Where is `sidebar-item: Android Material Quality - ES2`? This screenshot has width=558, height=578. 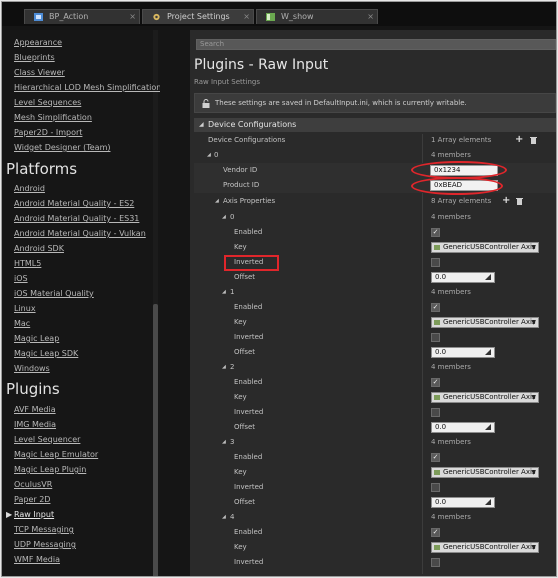 sidebar-item: Android Material Quality - ES2 is located at coordinates (74, 203).